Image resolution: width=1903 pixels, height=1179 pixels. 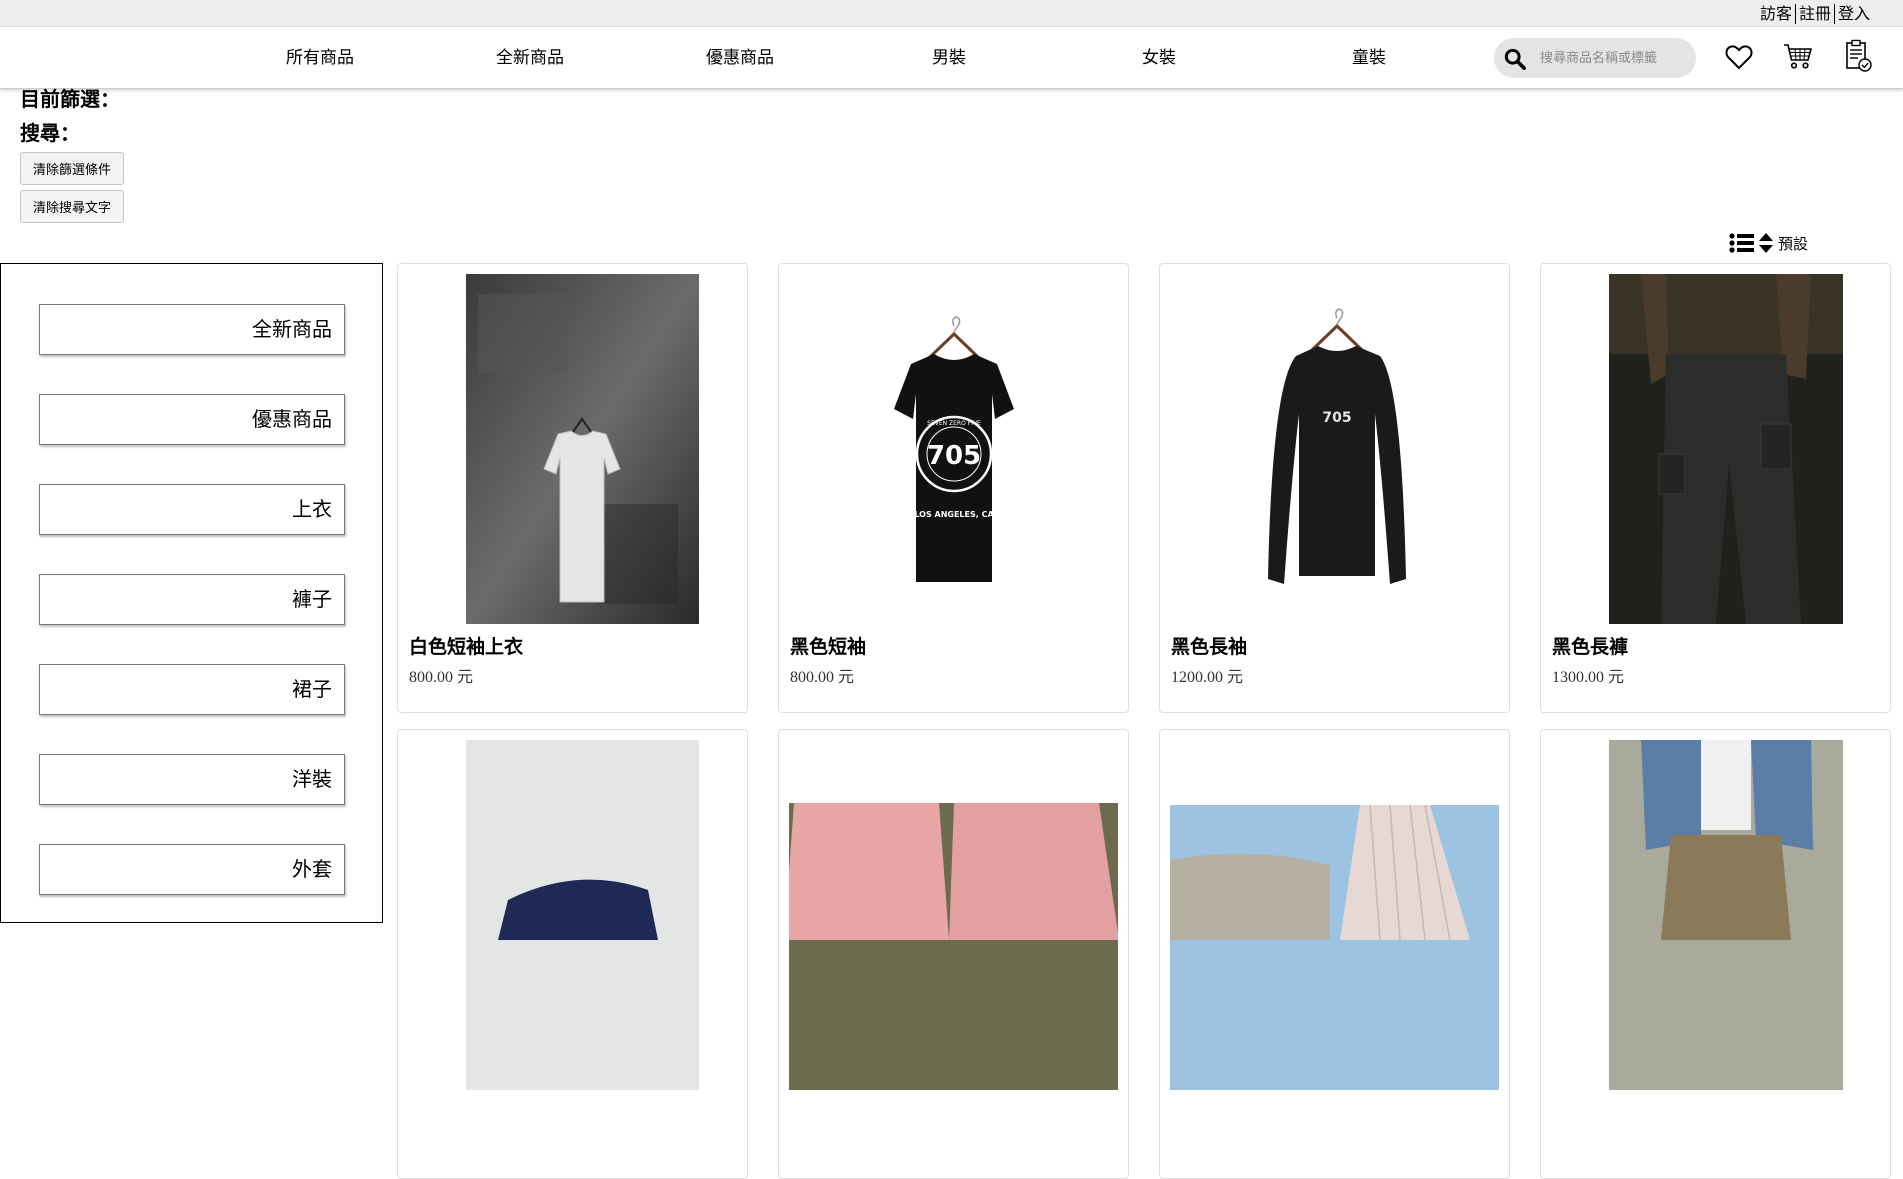 What do you see at coordinates (582, 449) in the screenshot?
I see `product-image-white-tee` at bounding box center [582, 449].